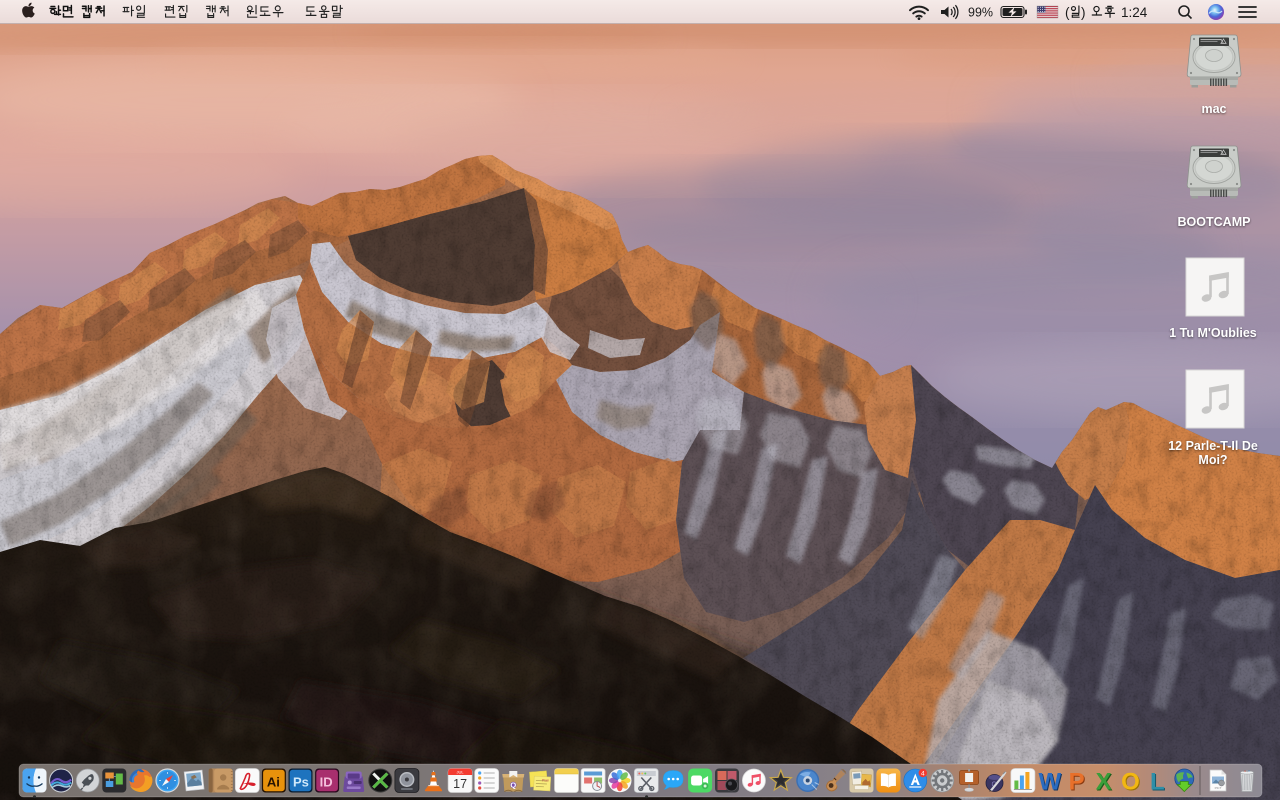 Image resolution: width=1280 pixels, height=800 pixels. Describe the element at coordinates (923, 774) in the screenshot. I see `svg-text: 4` at that location.